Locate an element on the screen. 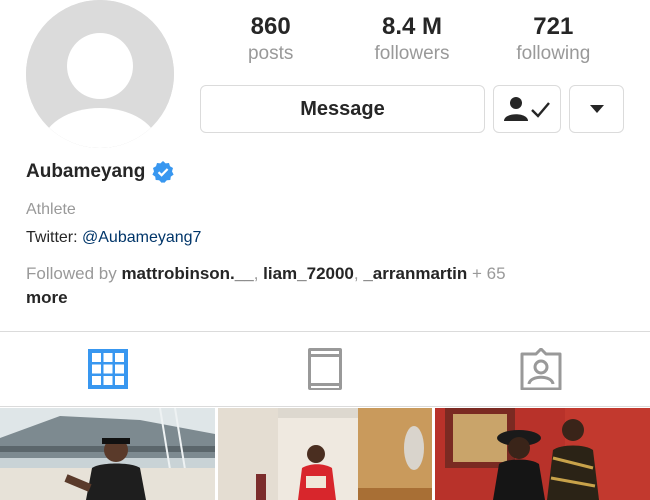  profile-name-row: Aubameyang is located at coordinates (100, 172).